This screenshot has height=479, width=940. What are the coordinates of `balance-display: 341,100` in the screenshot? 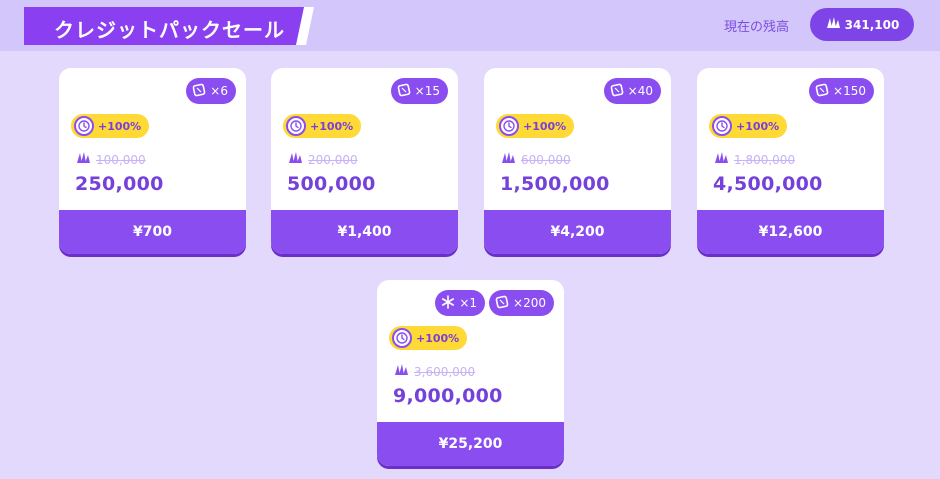 It's located at (862, 24).